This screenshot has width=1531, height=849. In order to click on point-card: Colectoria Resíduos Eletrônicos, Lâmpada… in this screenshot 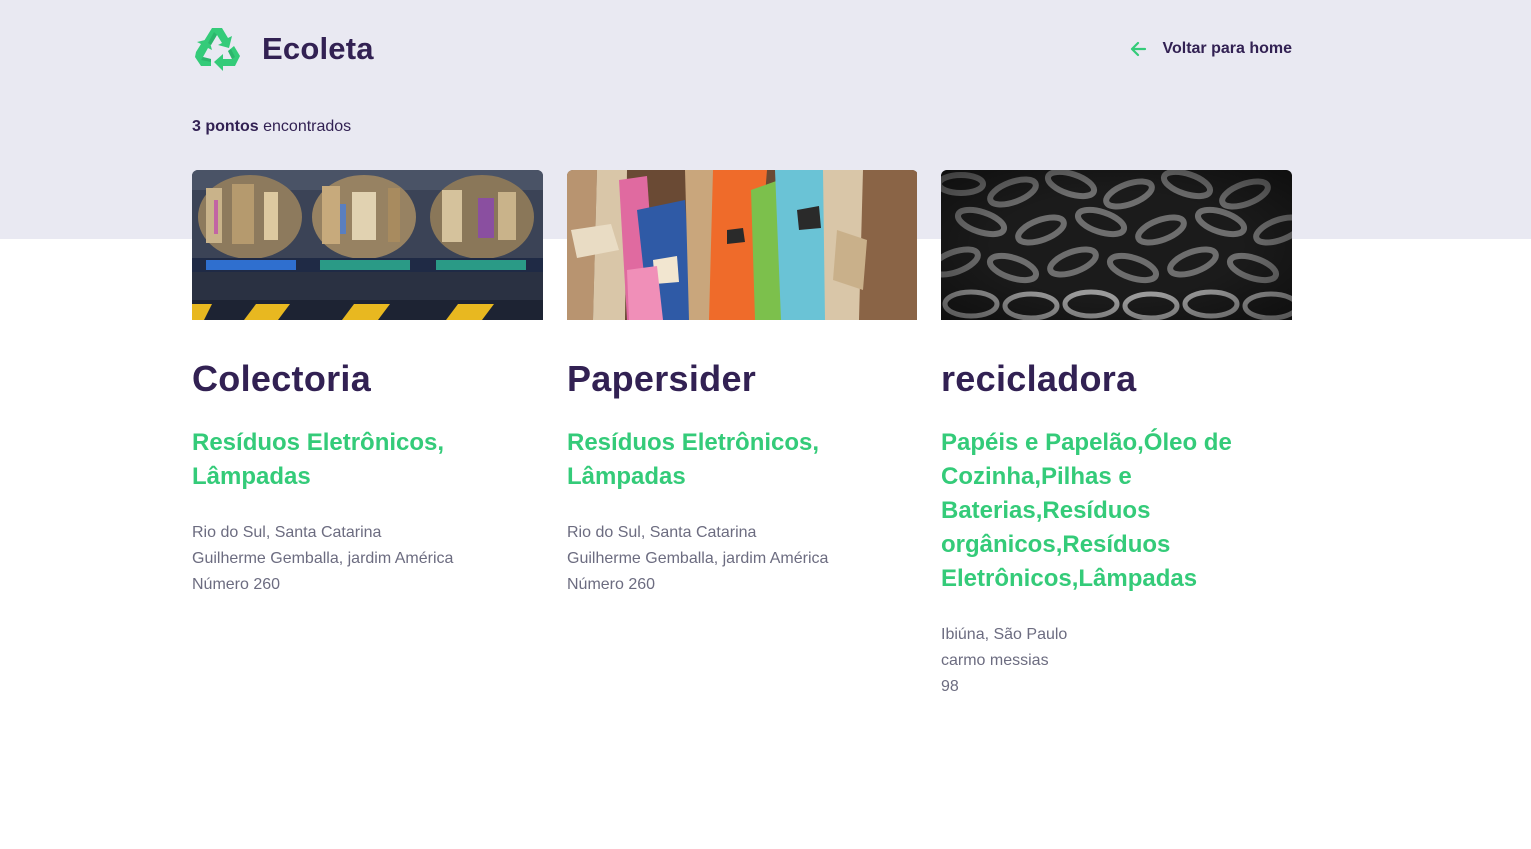, I will do `click(367, 384)`.